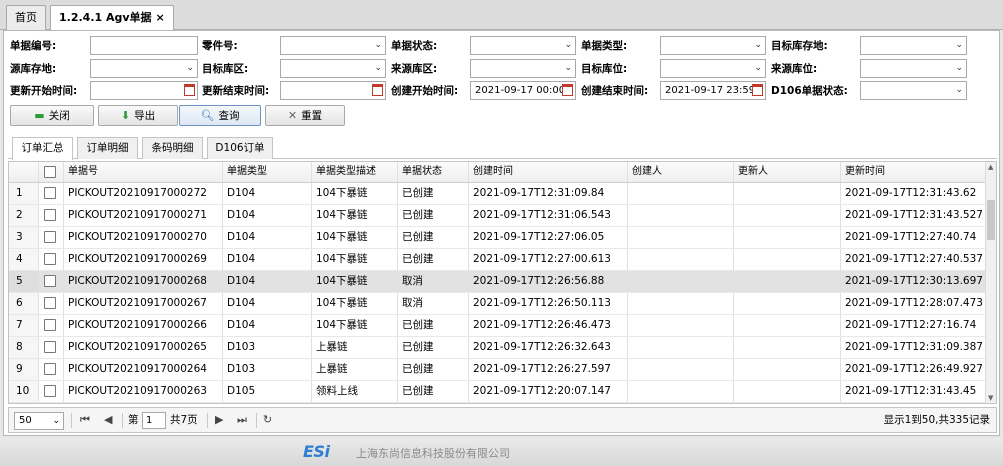 Image resolution: width=1003 pixels, height=466 pixels. I want to click on close-icon: ×, so click(160, 17).